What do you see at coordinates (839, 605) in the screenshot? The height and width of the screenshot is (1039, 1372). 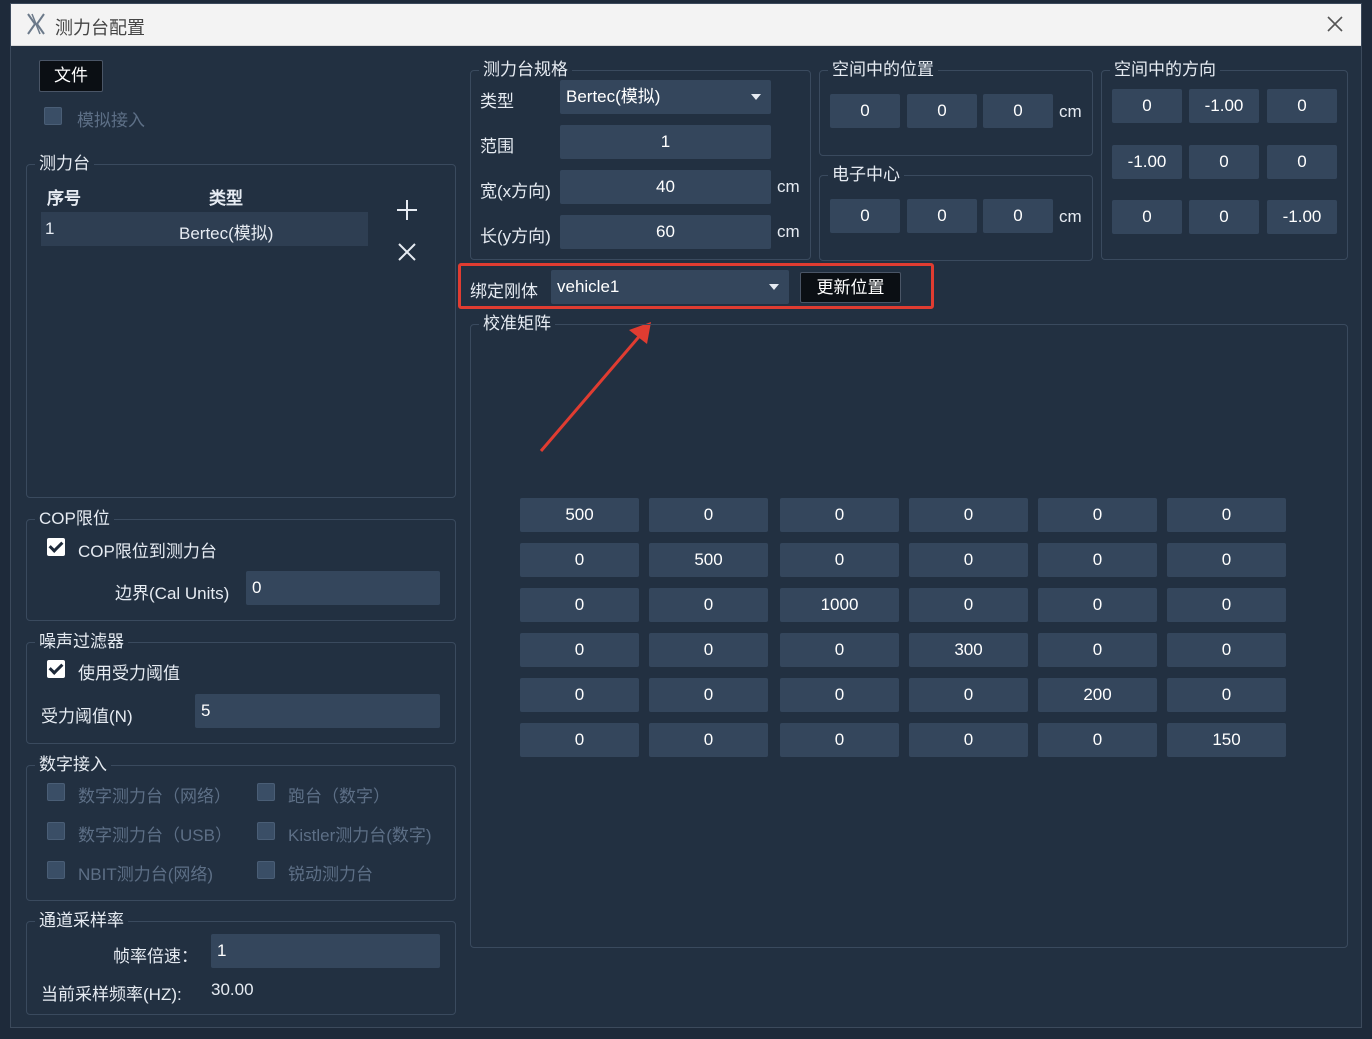 I see `matrix-cell: 1000` at bounding box center [839, 605].